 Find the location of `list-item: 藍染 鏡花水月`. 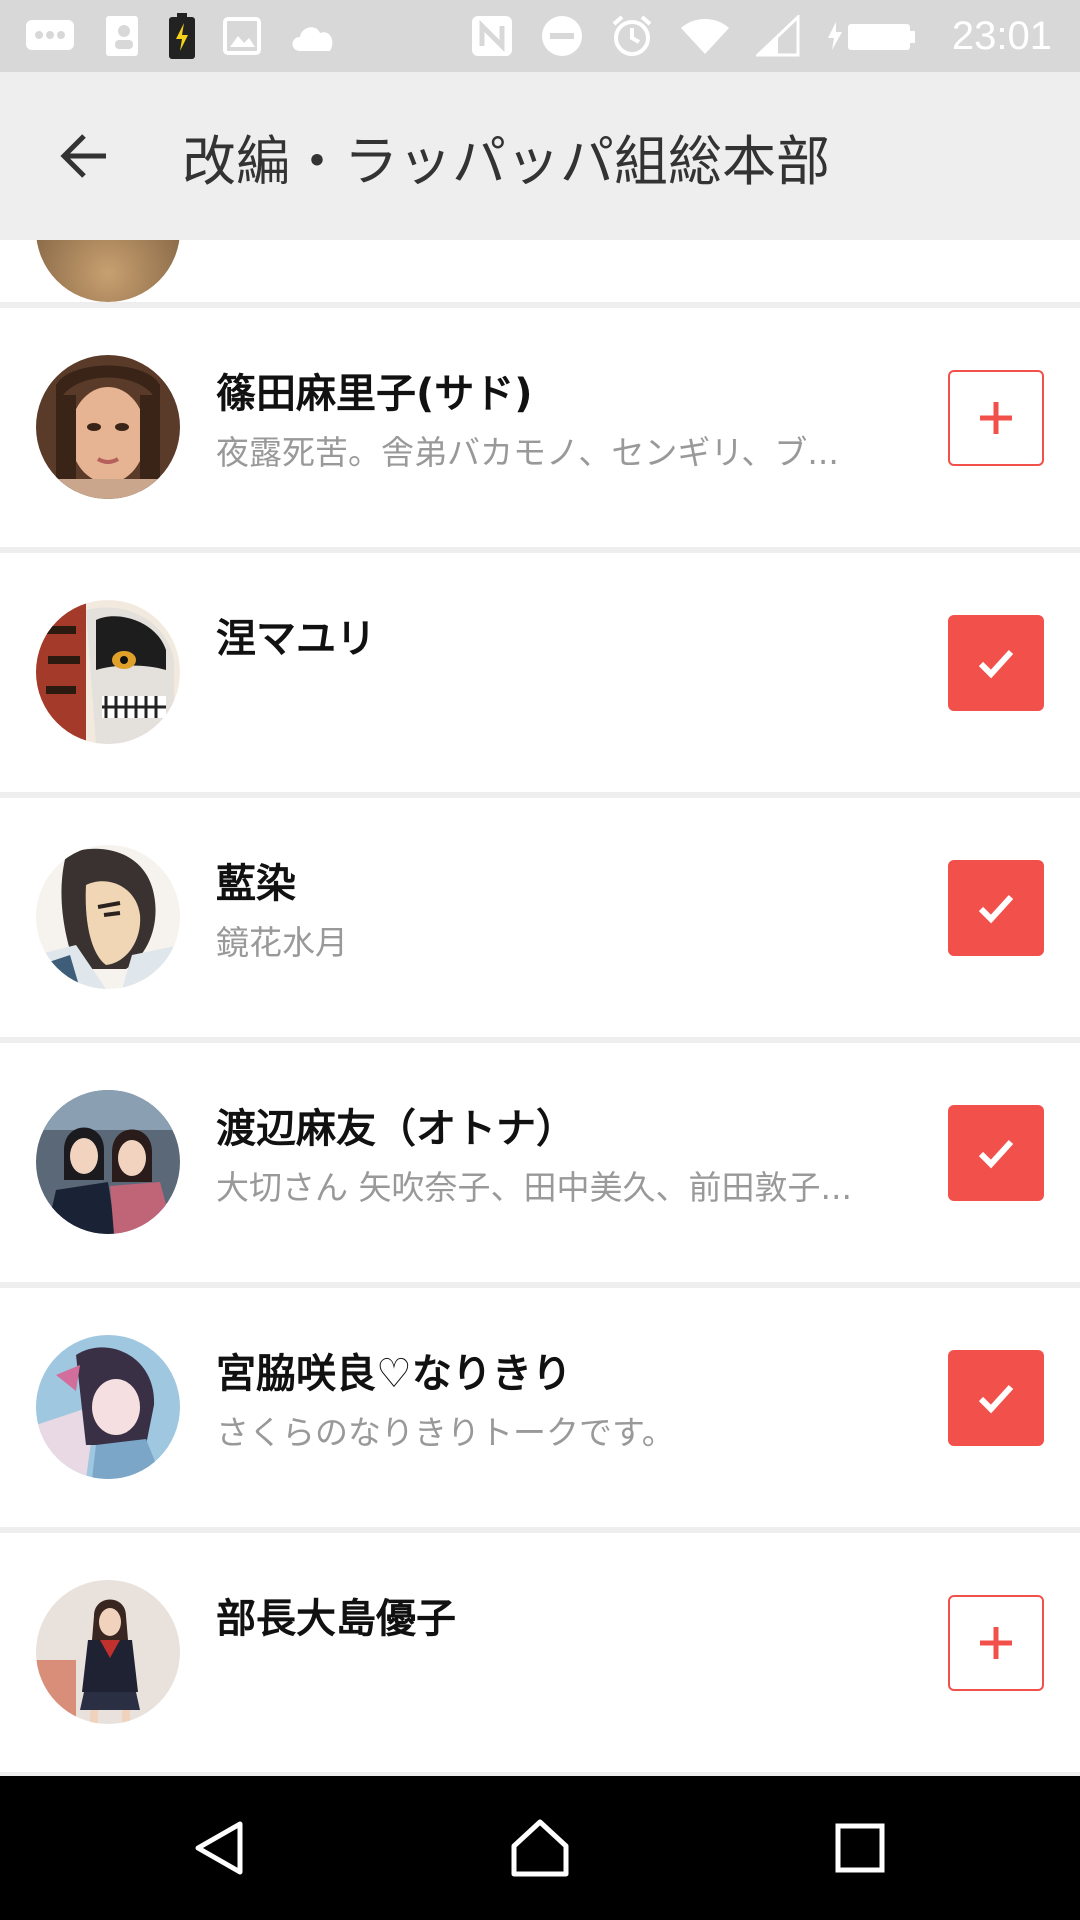

list-item: 藍染 鏡花水月 is located at coordinates (540, 917).